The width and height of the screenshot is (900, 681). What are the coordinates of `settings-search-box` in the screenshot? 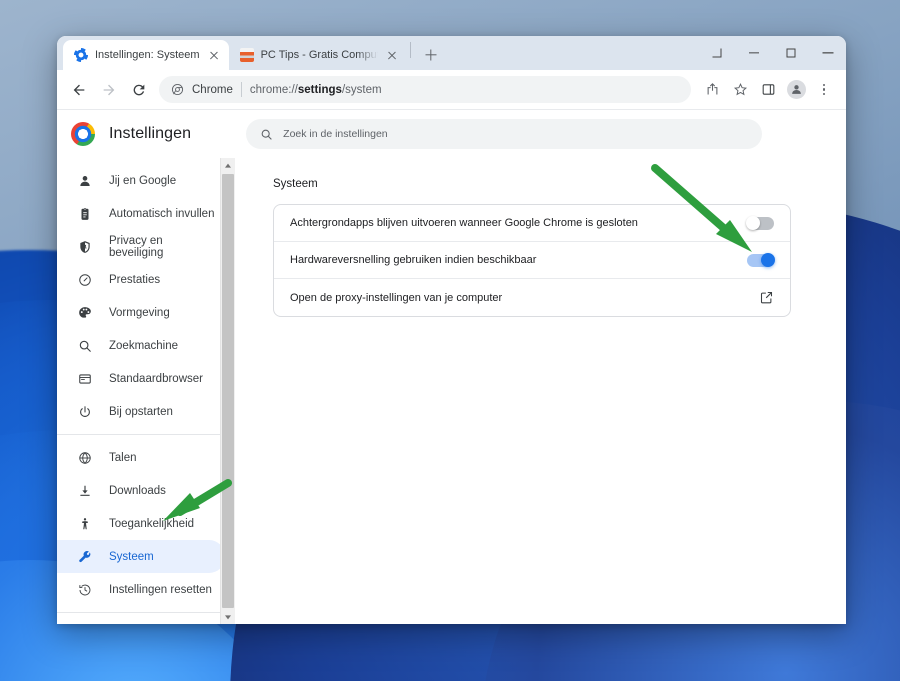 It's located at (504, 134).